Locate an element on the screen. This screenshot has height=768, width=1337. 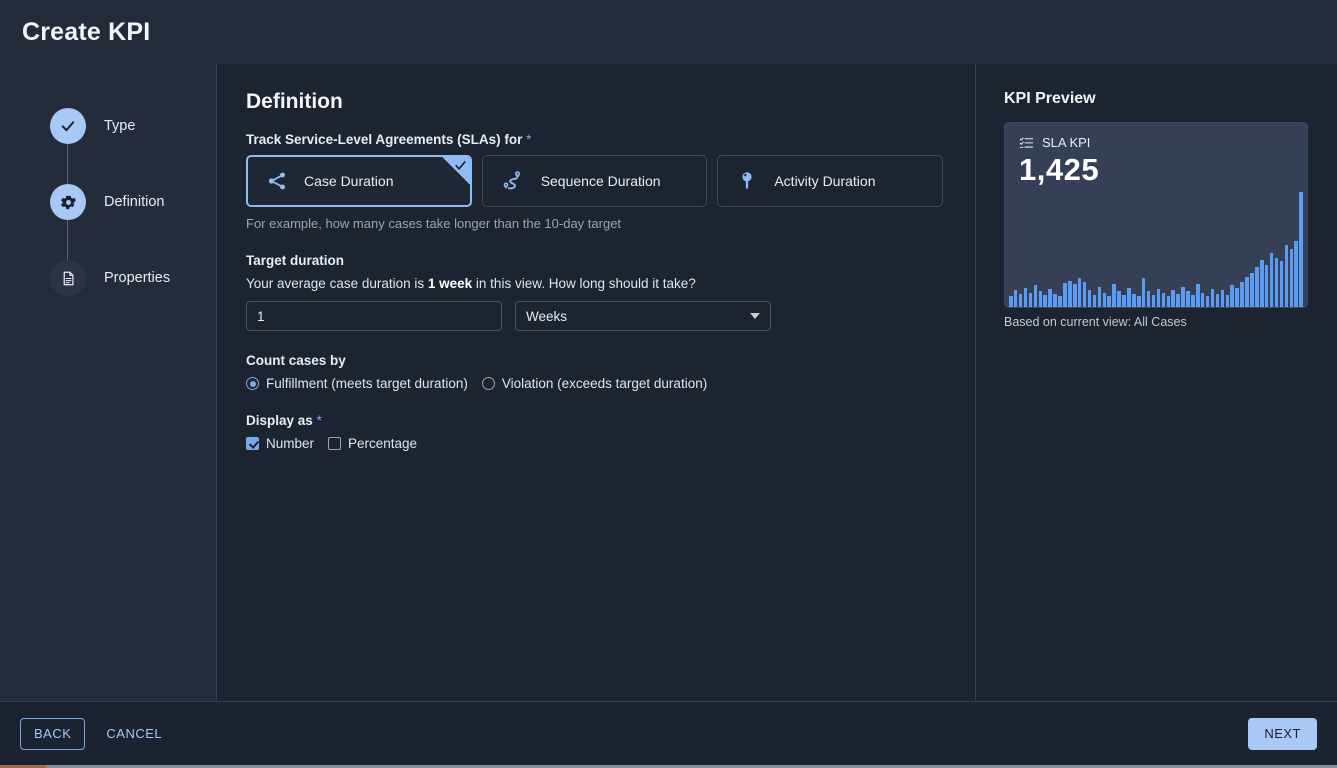
radio-violation-indicator is located at coordinates (488, 383).